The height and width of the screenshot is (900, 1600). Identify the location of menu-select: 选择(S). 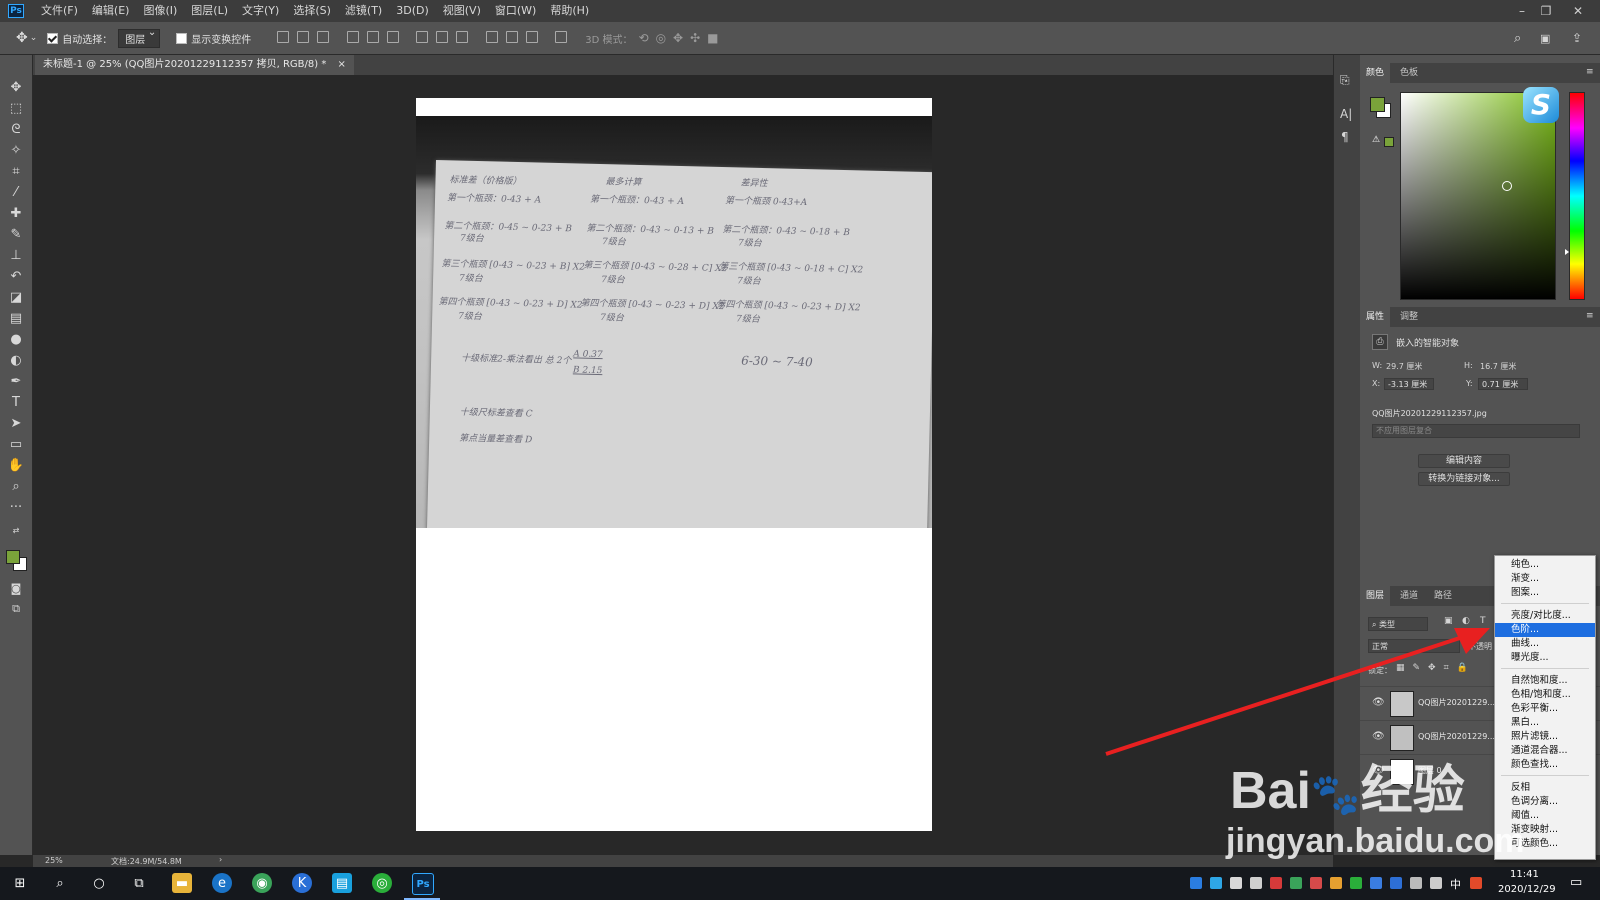
(312, 11).